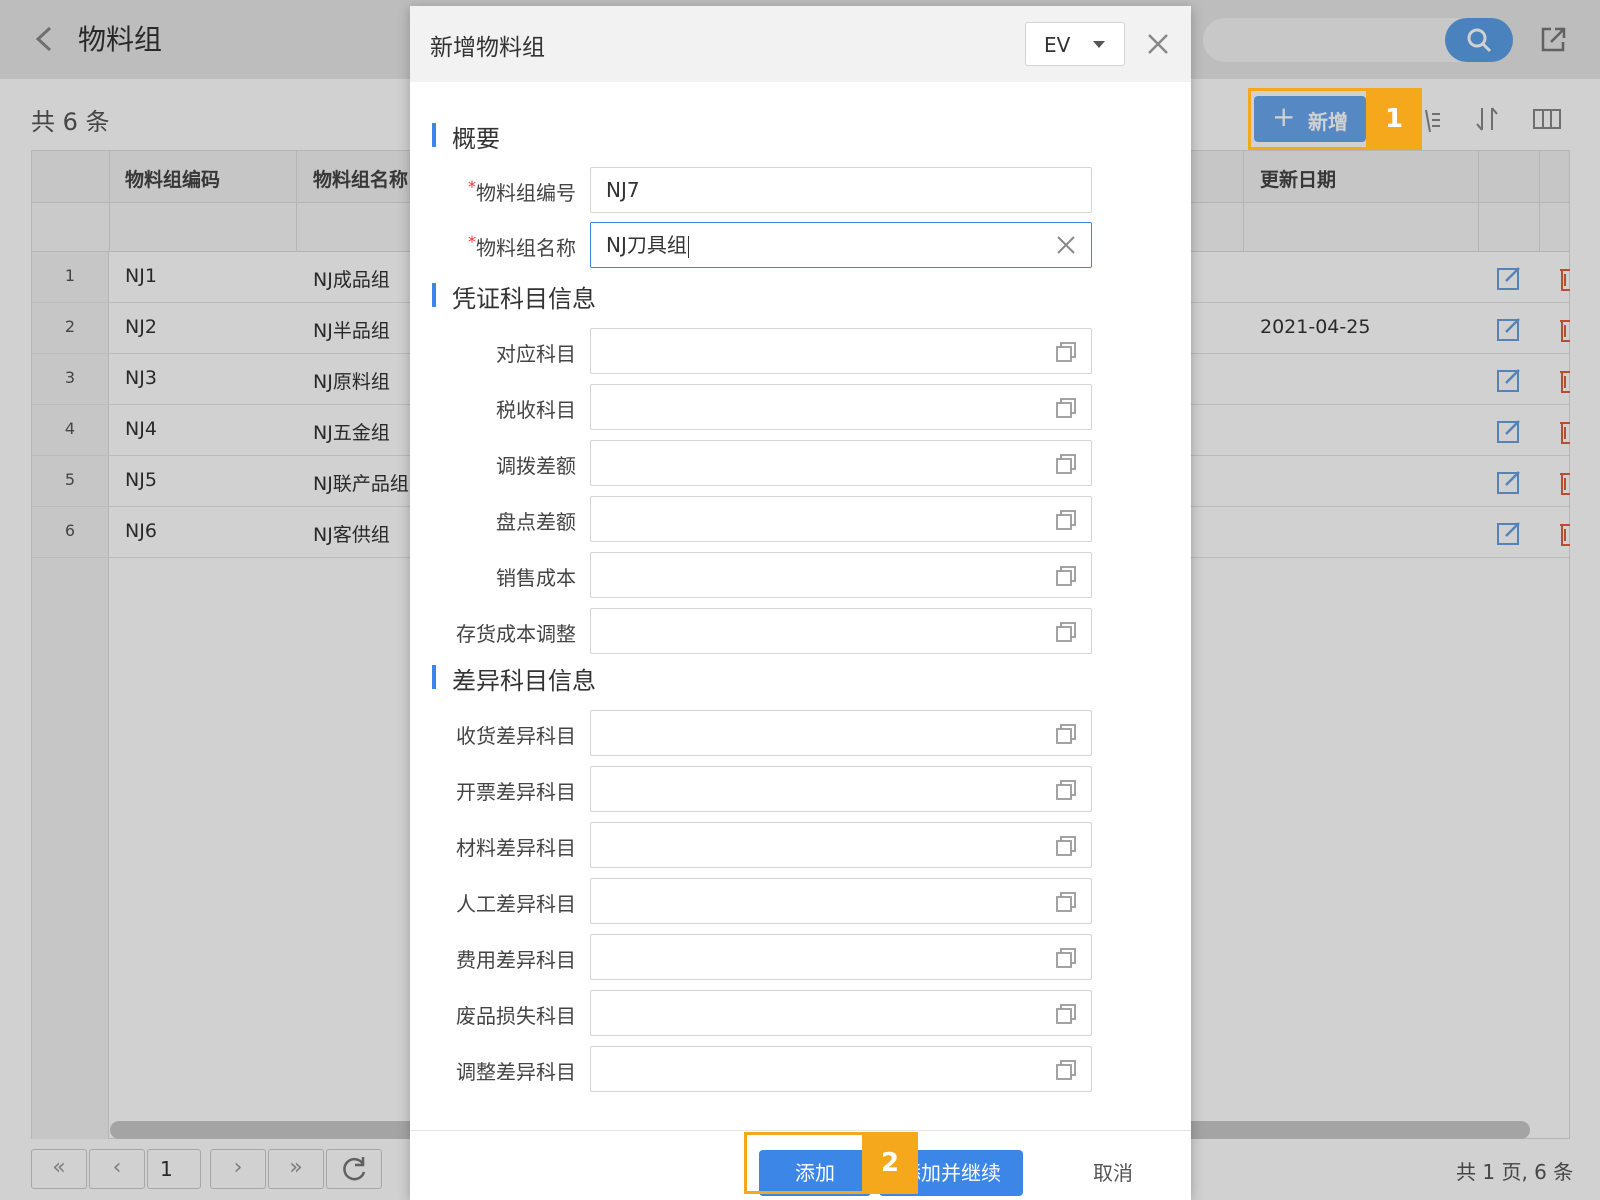 The height and width of the screenshot is (1200, 1600). What do you see at coordinates (536, 354) in the screenshot?
I see `lookup-field-label: 对应科目` at bounding box center [536, 354].